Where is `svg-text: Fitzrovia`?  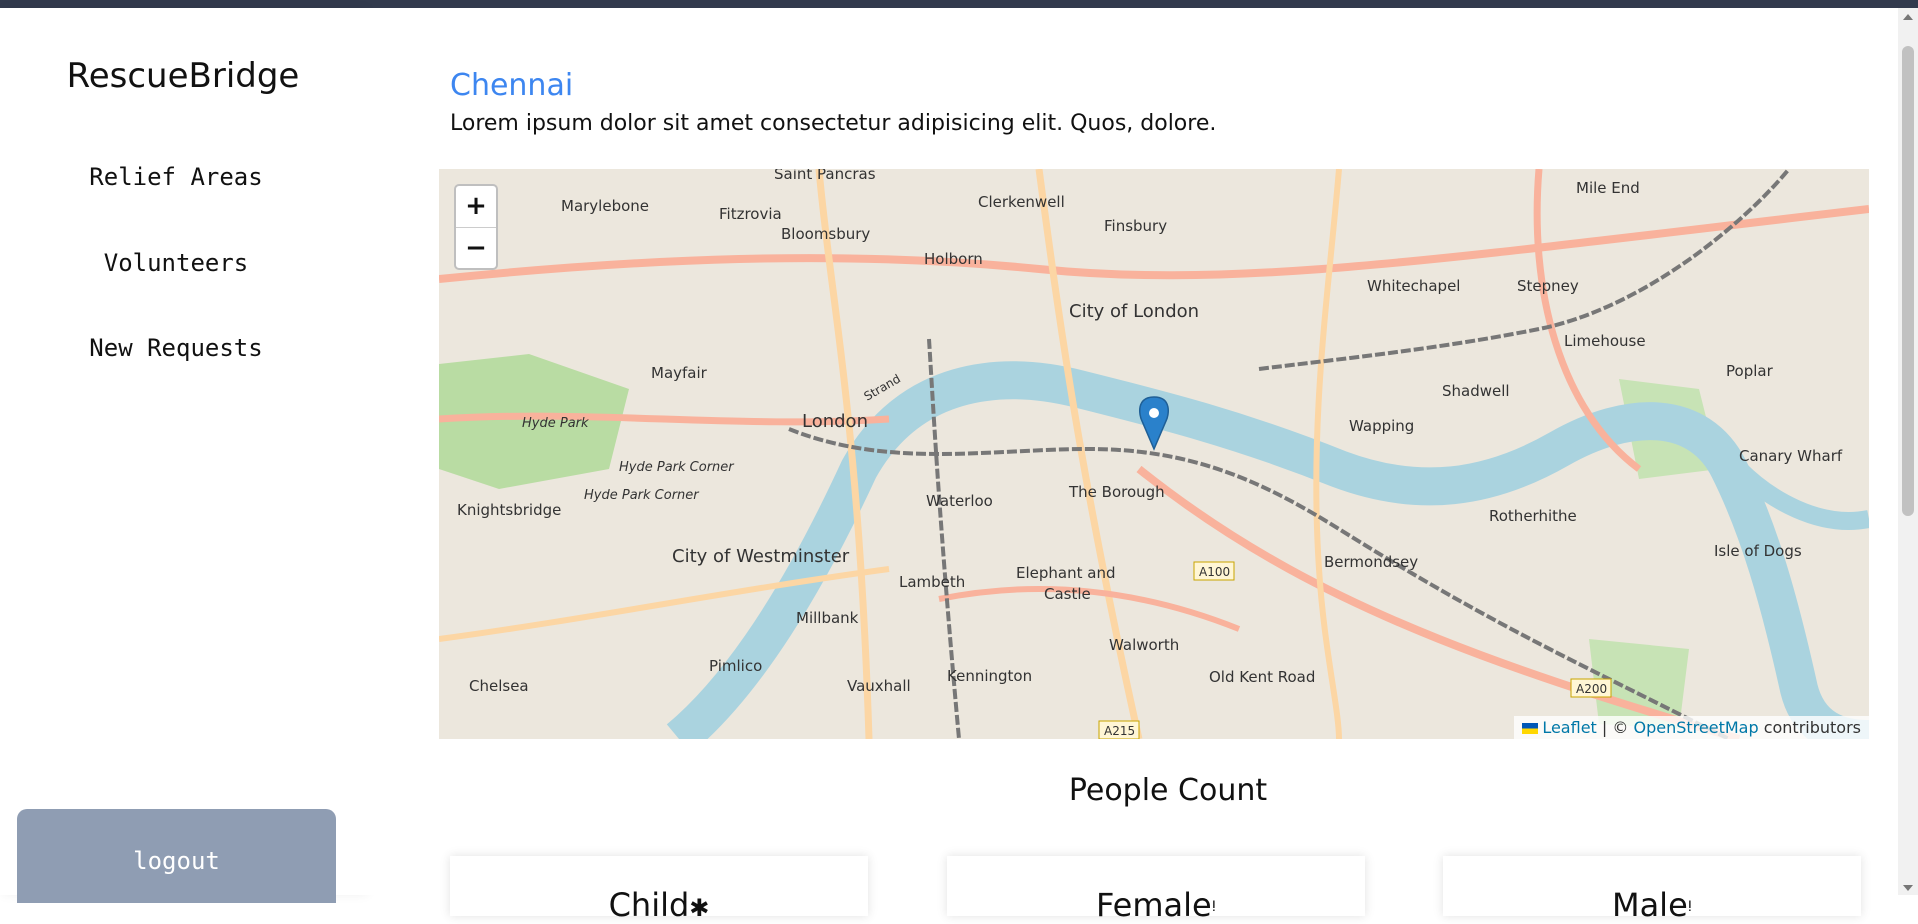
svg-text: Fitzrovia is located at coordinates (750, 214).